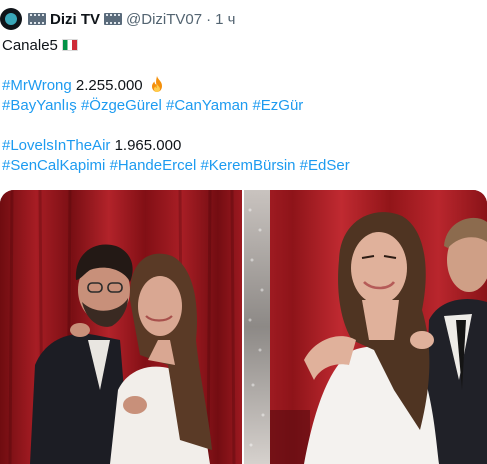 This screenshot has height=464, width=487. Describe the element at coordinates (30, 45) in the screenshot. I see `channel-name: Canale5` at that location.